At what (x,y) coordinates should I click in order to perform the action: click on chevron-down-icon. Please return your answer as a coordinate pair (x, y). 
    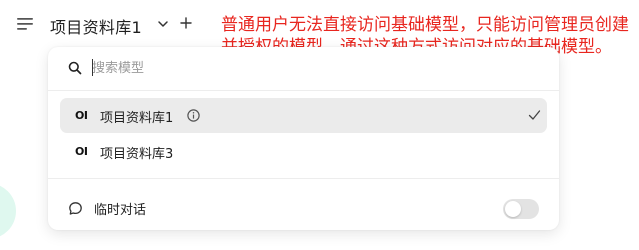
    Looking at the image, I should click on (163, 24).